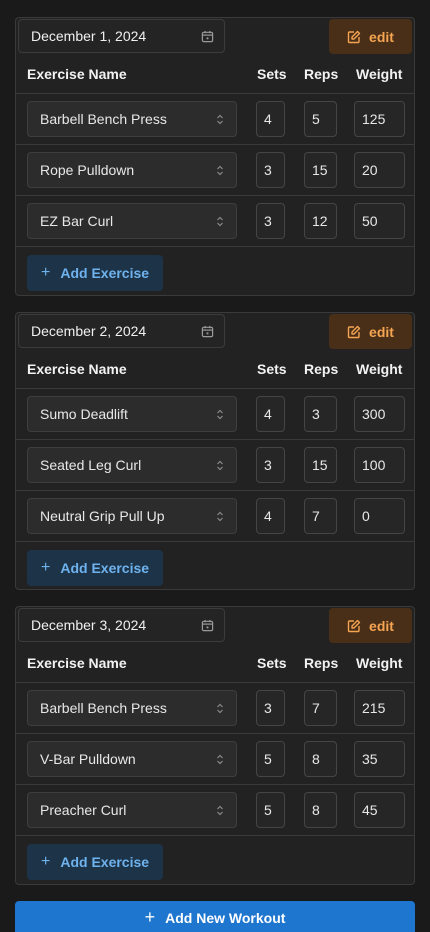  I want to click on exercise-select: Seated Leg Curl, so click(132, 465).